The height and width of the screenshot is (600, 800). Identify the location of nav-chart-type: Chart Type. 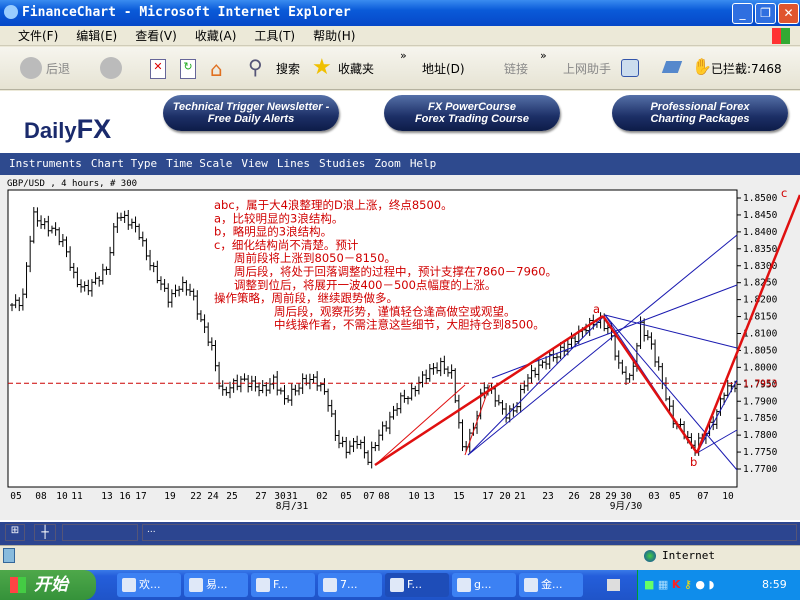
(124, 164).